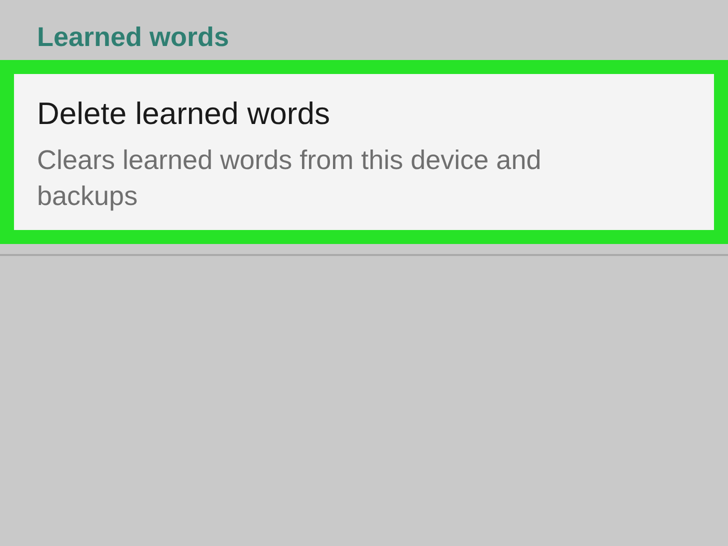 The image size is (728, 546). I want to click on item-title: Delete learned words, so click(184, 114).